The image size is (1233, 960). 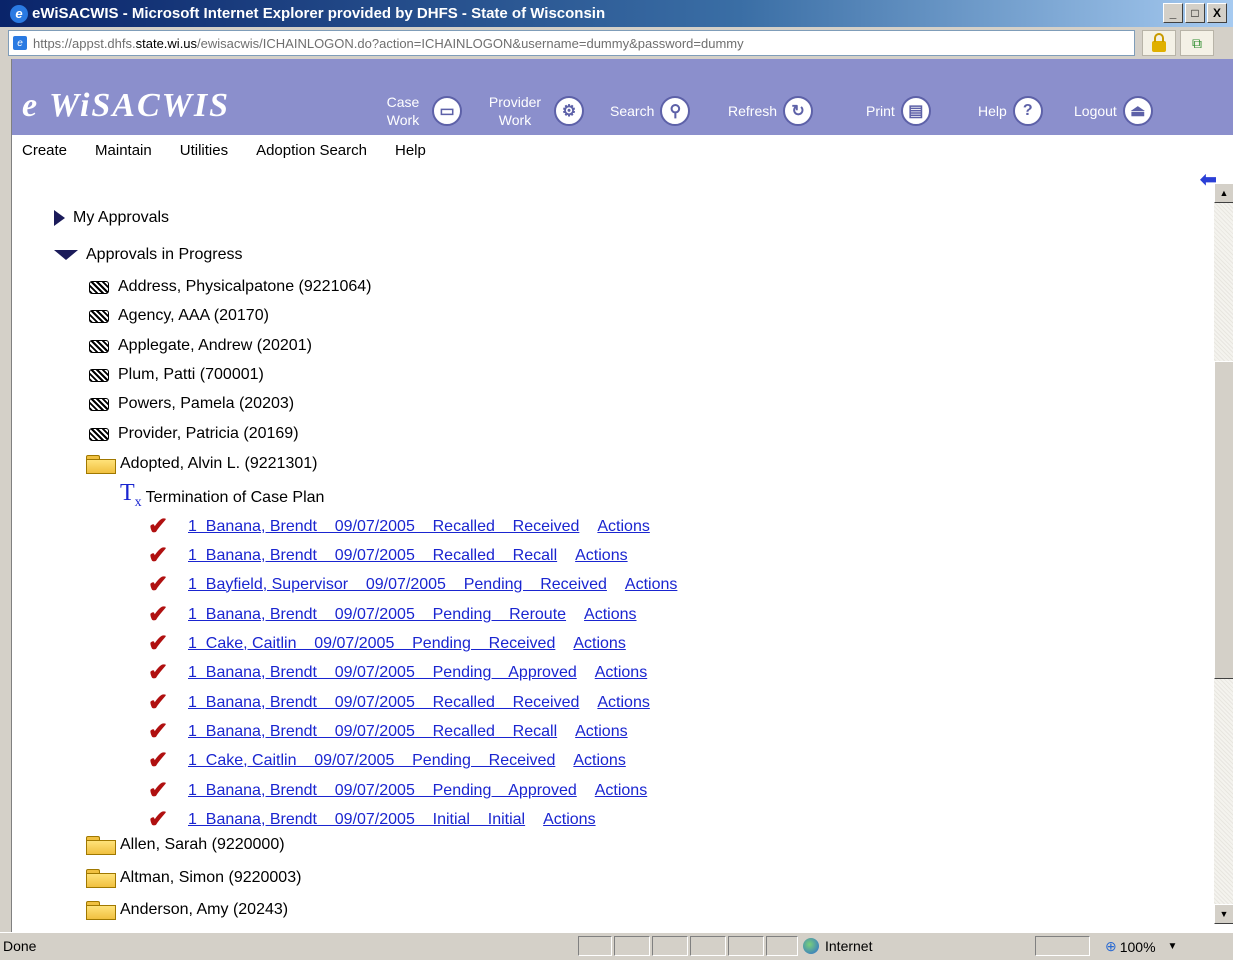 What do you see at coordinates (1027, 111) in the screenshot?
I see `help-icon: ?` at bounding box center [1027, 111].